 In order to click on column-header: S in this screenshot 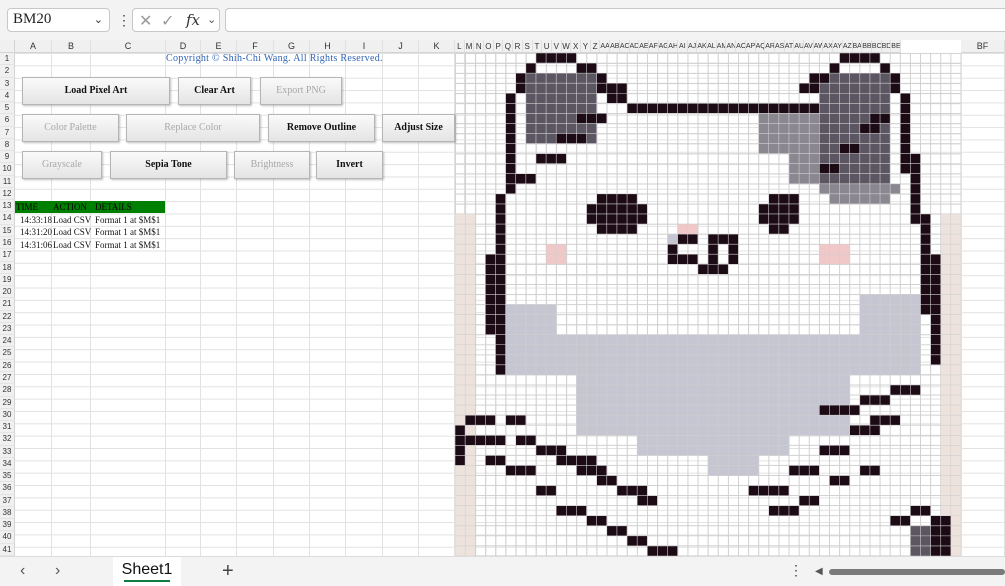, I will do `click(527, 46)`.